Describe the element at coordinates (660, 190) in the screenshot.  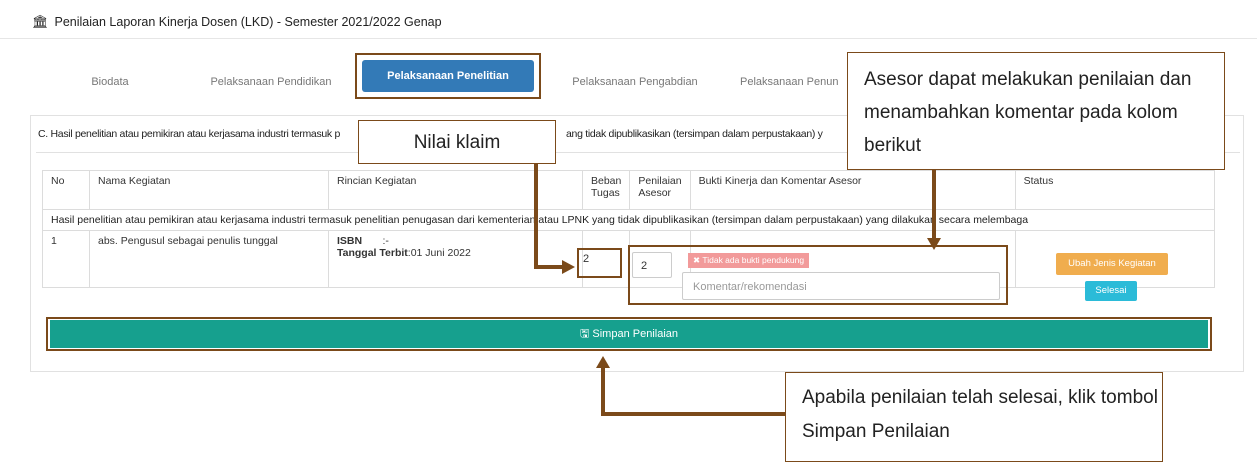
I see `col-penilaian-asesor: Penilaian Asesor` at that location.